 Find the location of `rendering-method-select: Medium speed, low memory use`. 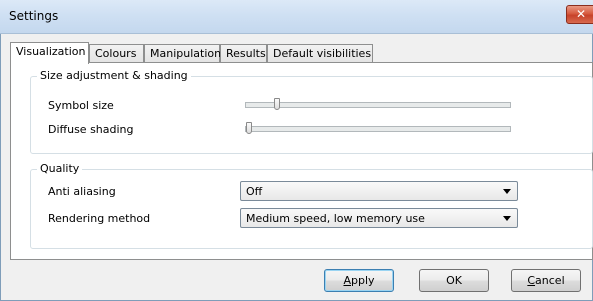

rendering-method-select: Medium speed, low memory use is located at coordinates (379, 218).